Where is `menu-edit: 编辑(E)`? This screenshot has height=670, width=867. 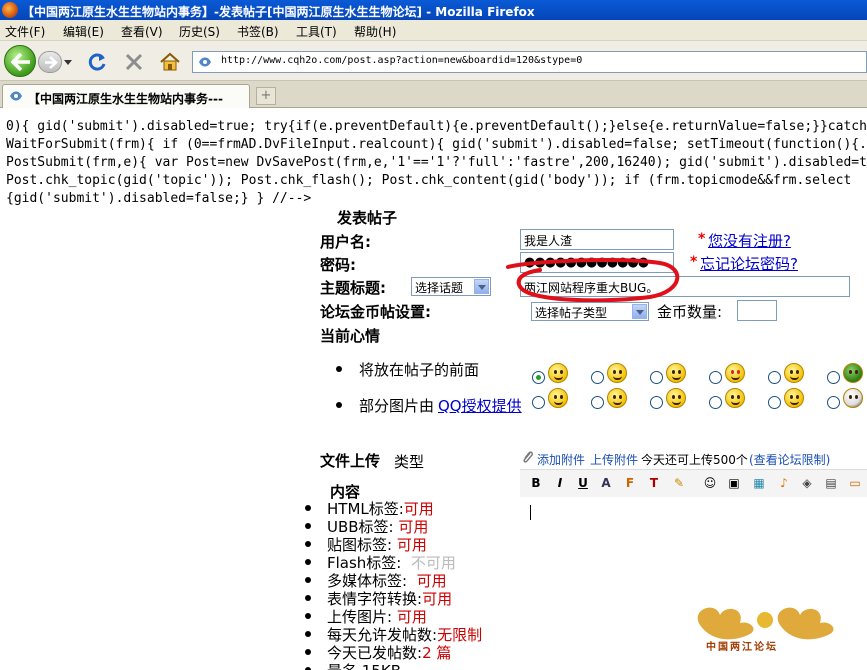
menu-edit: 编辑(E) is located at coordinates (83, 31).